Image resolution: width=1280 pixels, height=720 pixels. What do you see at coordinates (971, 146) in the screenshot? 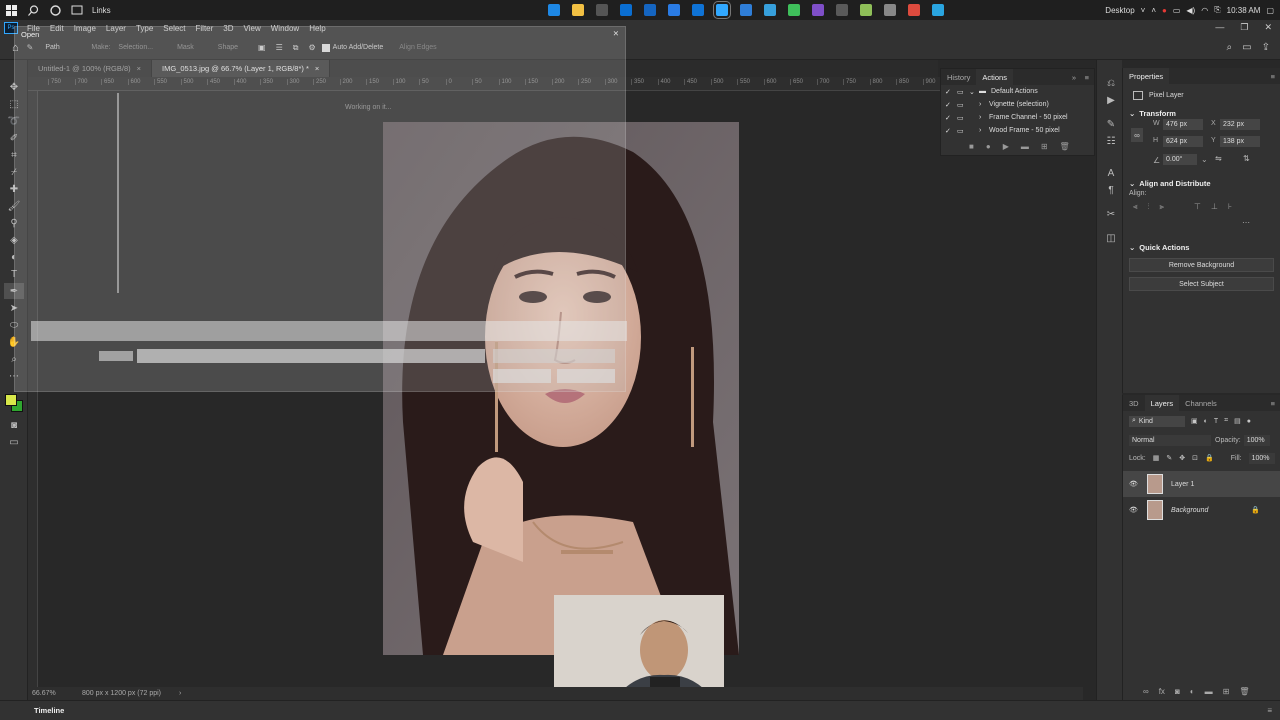
I see `stop-icon: ■` at bounding box center [971, 146].